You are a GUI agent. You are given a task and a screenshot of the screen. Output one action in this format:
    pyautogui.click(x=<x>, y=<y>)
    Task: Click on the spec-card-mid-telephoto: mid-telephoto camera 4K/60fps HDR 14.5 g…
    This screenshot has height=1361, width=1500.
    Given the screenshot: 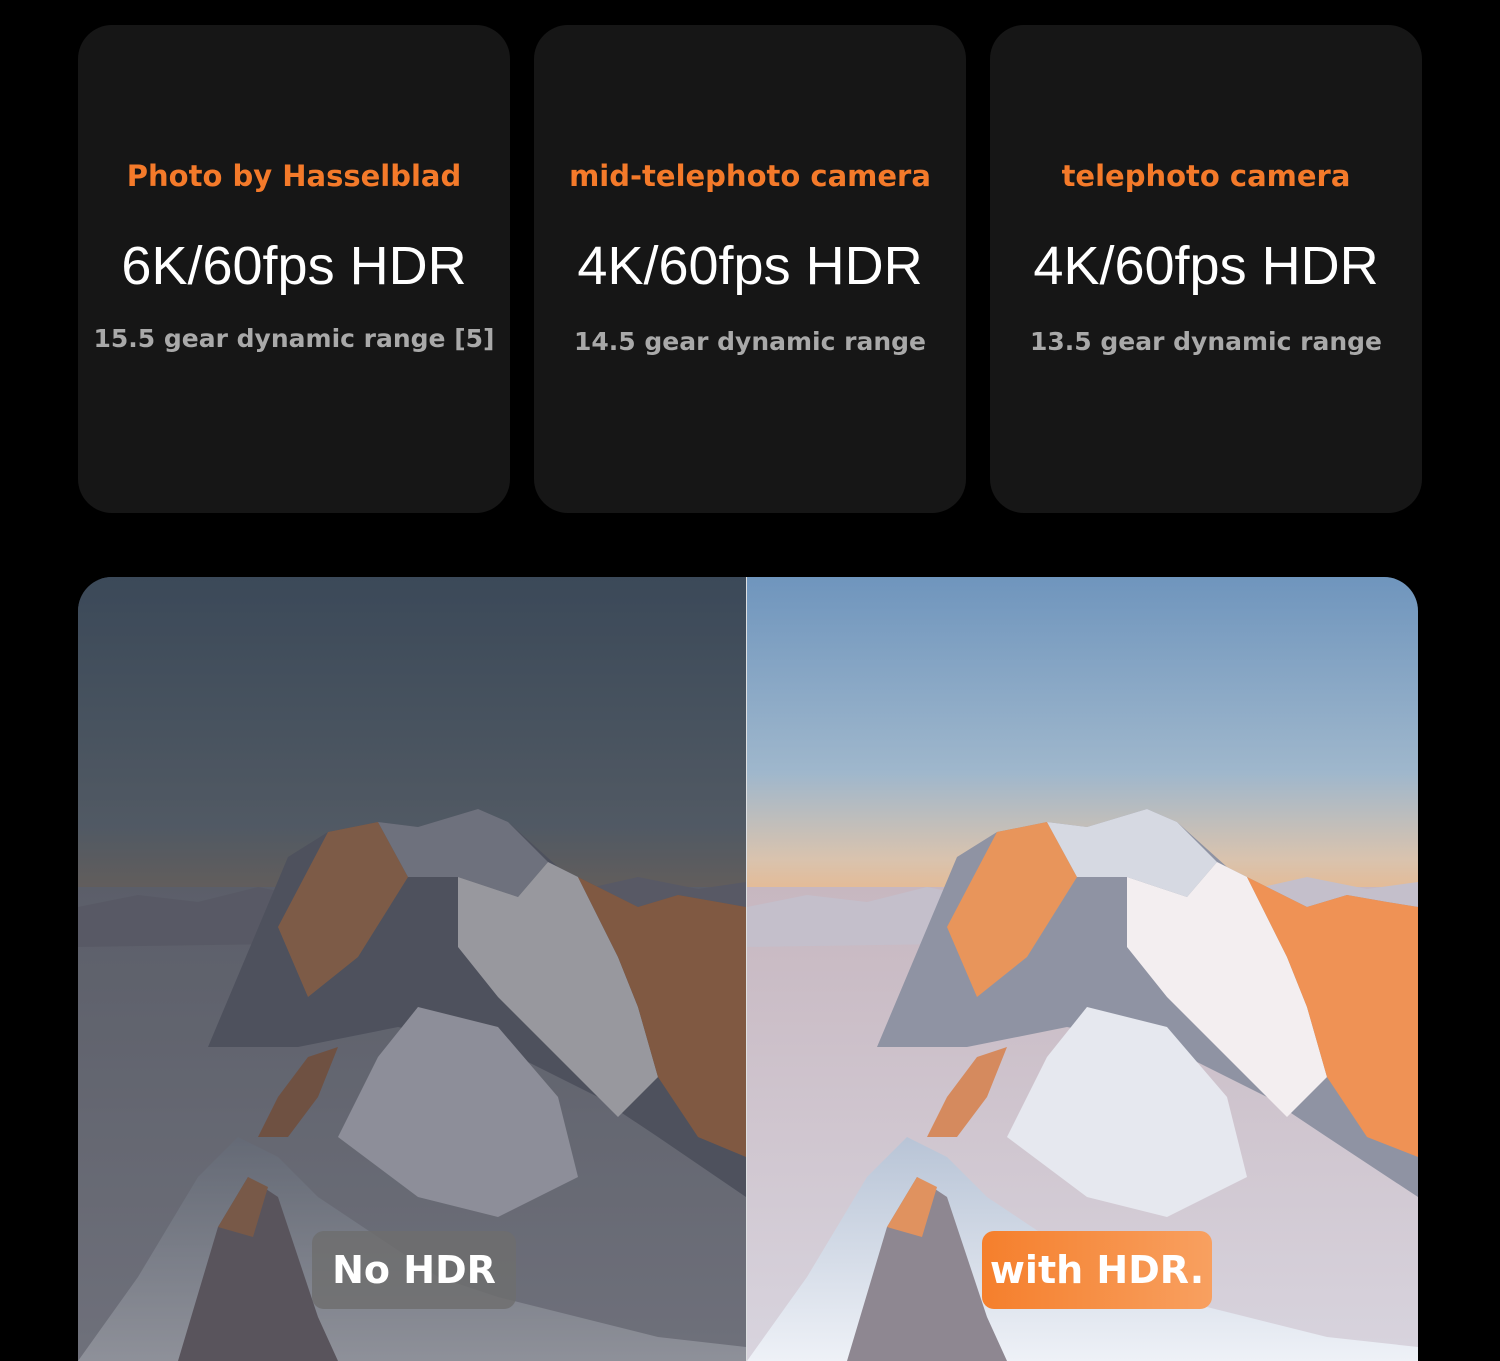 What is the action you would take?
    pyautogui.click(x=750, y=269)
    